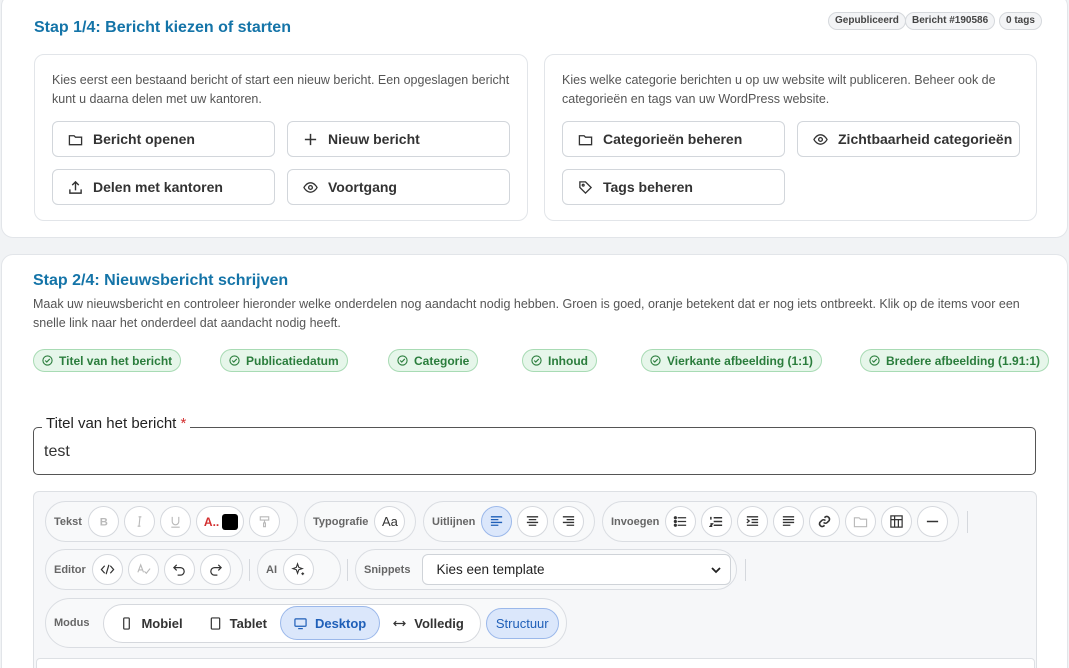 This screenshot has width=1069, height=668. Describe the element at coordinates (897, 521) in the screenshot. I see `insert-table-button` at that location.